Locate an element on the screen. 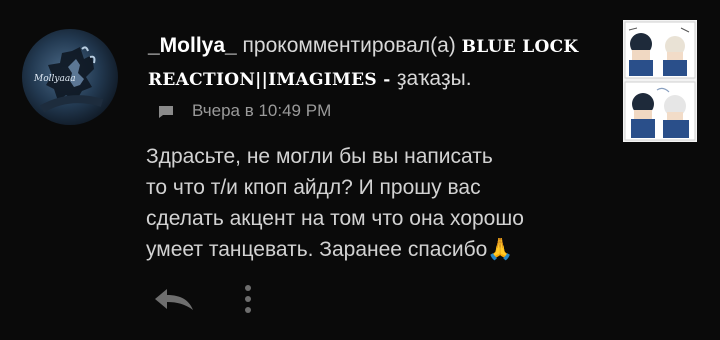 This screenshot has height=340, width=720. thumbnail-image is located at coordinates (660, 81).